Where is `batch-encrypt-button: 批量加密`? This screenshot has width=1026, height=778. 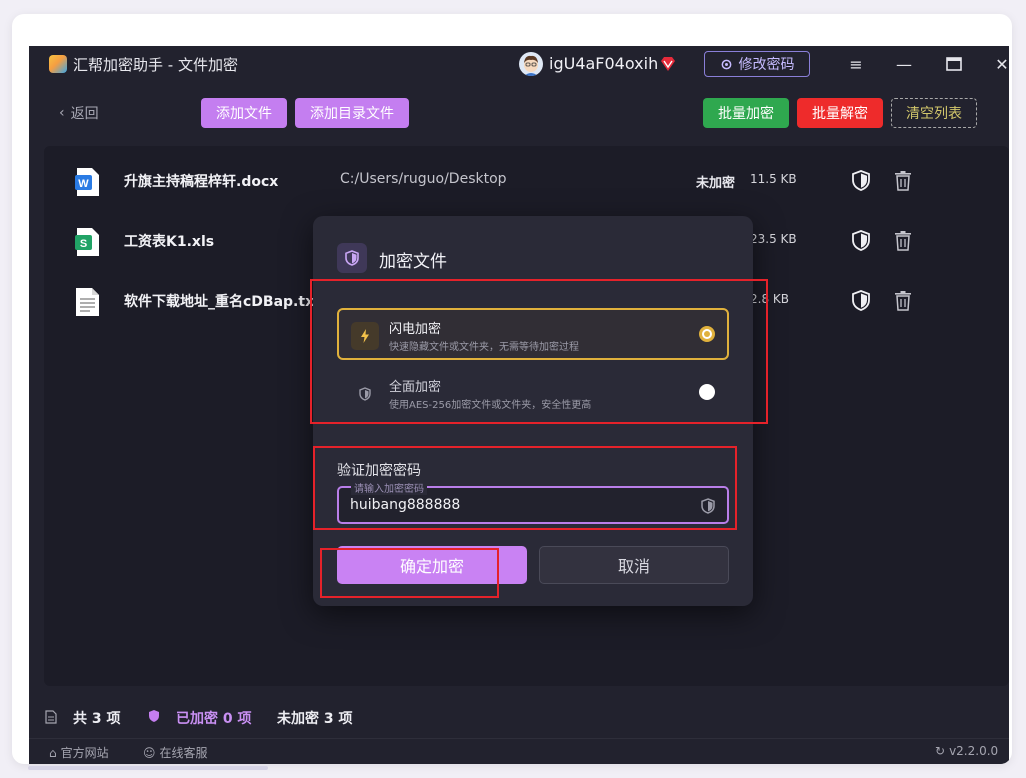 batch-encrypt-button: 批量加密 is located at coordinates (746, 113).